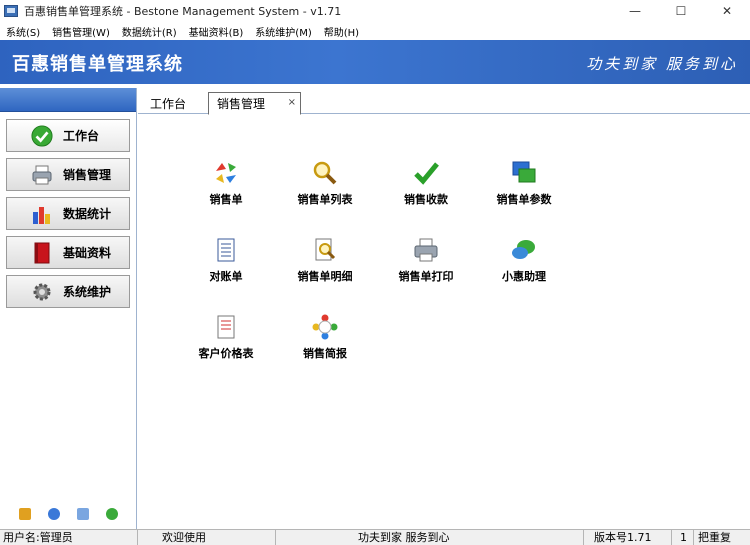  What do you see at coordinates (11, 11) in the screenshot?
I see `app-icon` at bounding box center [11, 11].